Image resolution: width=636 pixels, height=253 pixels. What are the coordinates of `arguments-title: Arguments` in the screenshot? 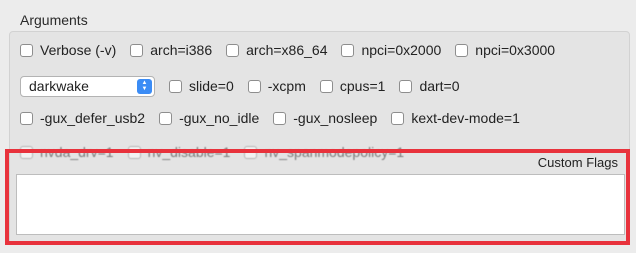 It's located at (54, 20).